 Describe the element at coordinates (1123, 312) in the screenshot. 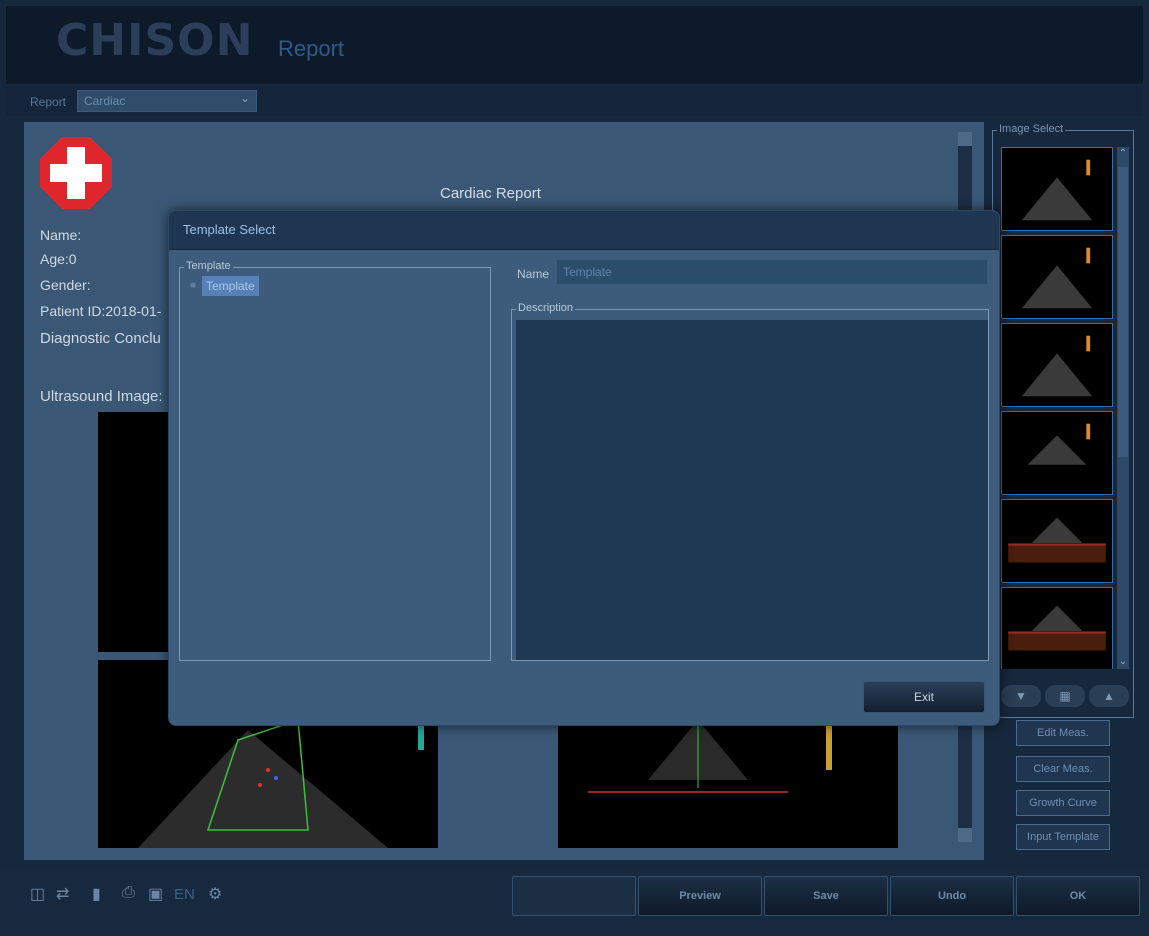

I see `scroll-thumb` at that location.